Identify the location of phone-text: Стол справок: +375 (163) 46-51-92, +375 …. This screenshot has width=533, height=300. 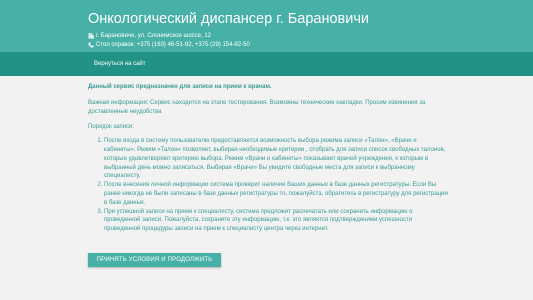
(173, 45).